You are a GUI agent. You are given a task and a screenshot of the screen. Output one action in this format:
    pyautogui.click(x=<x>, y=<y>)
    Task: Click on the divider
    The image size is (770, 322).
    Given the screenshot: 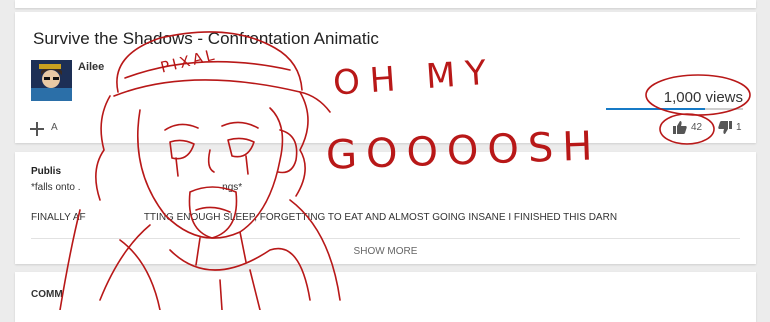 What is the action you would take?
    pyautogui.click(x=385, y=238)
    